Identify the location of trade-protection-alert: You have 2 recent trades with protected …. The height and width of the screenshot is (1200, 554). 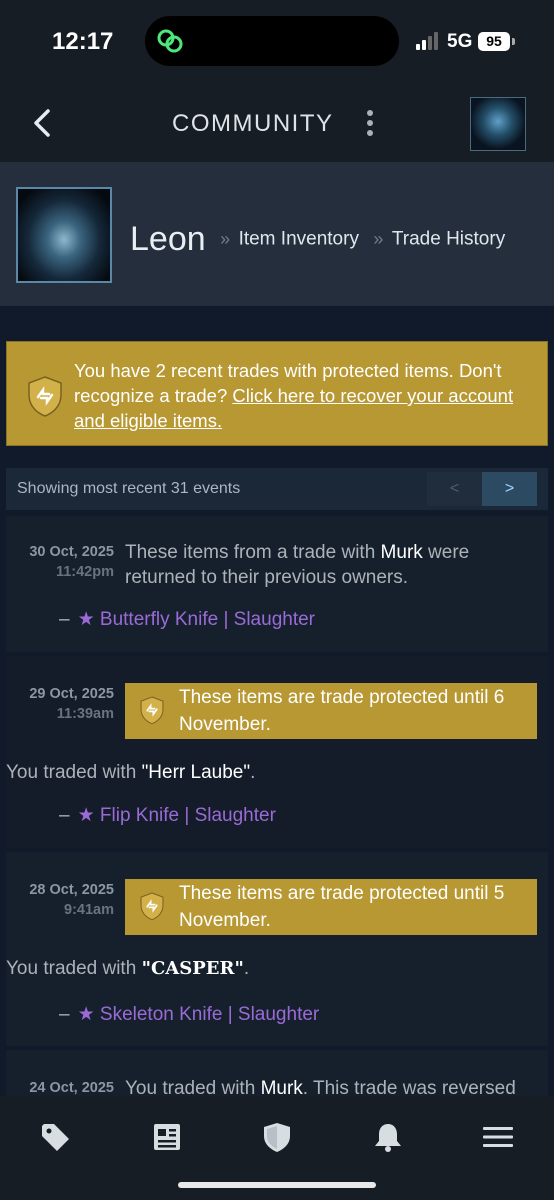
(277, 393).